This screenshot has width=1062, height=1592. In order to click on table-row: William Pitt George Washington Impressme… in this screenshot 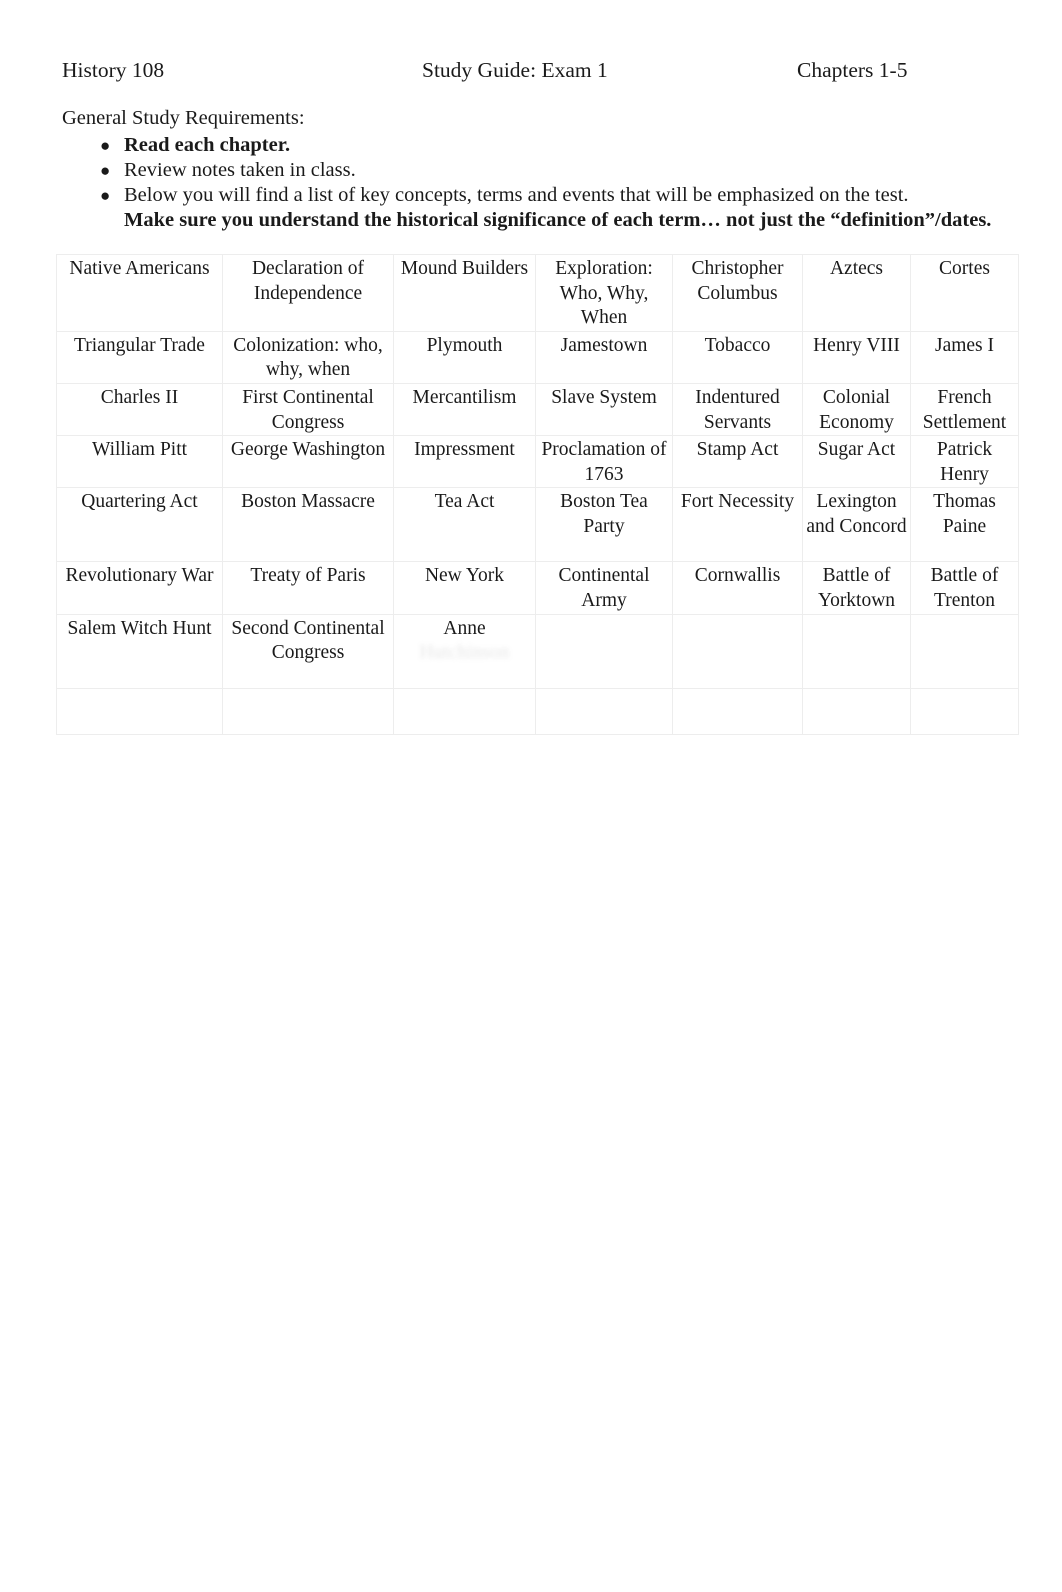, I will do `click(537, 462)`.